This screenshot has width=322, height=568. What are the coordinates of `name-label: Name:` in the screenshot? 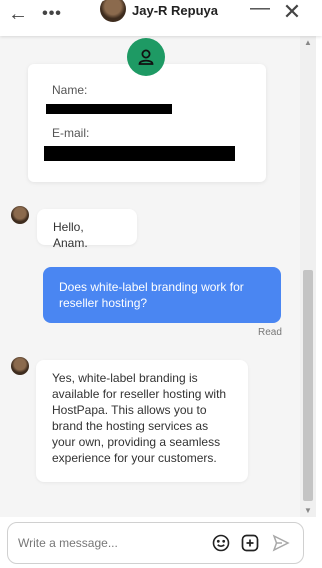 It's located at (70, 90).